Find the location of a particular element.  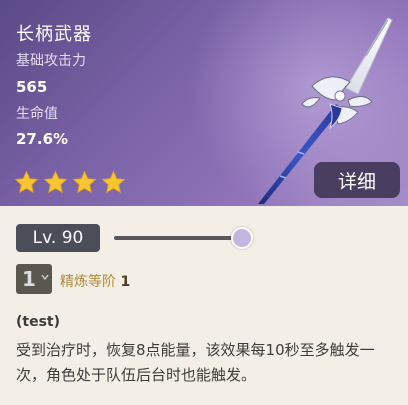

refinement-level: 1 is located at coordinates (125, 282).